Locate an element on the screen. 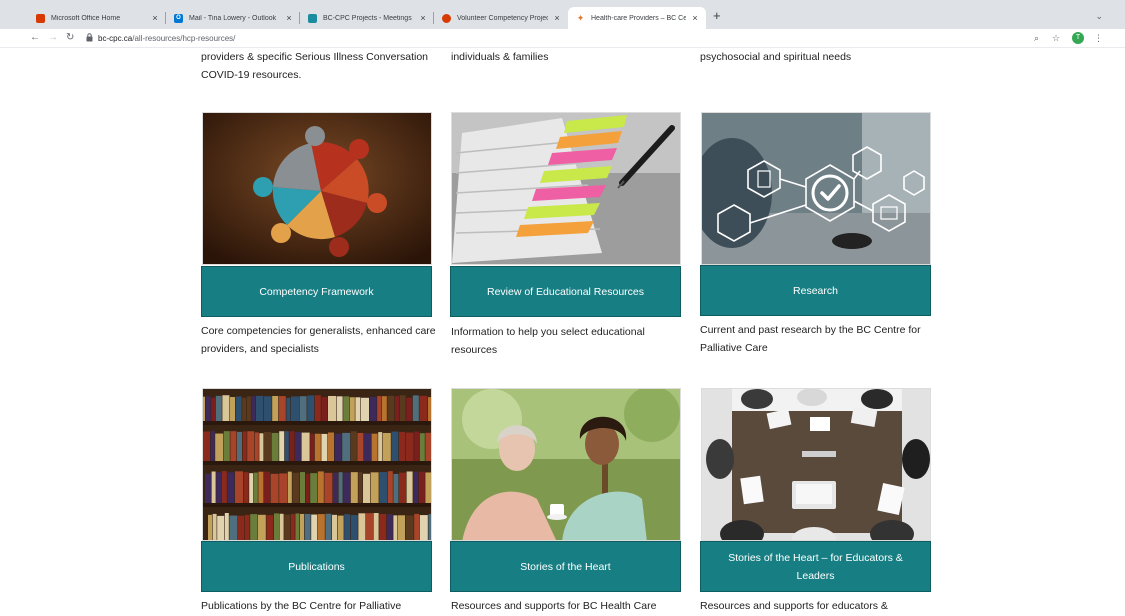 This screenshot has height=616, width=1125. more-options-icon: ⋮ is located at coordinates (1098, 38).